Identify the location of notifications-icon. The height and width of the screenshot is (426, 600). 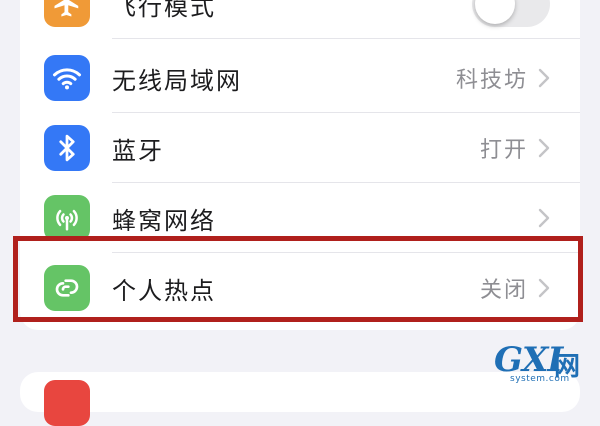
(67, 403).